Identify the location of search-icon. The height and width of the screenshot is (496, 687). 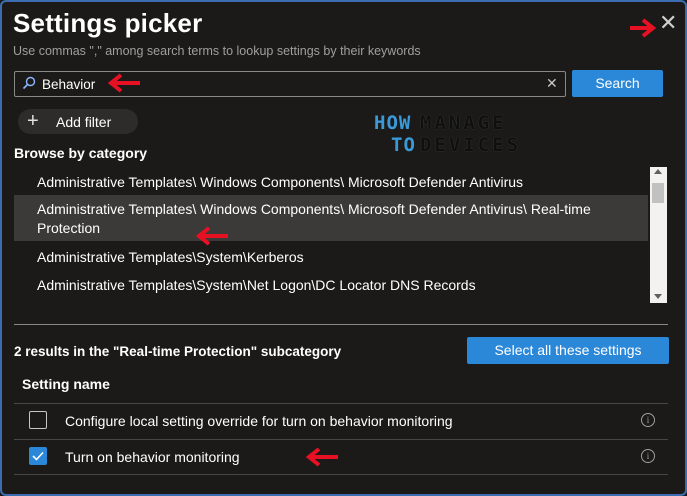
(29, 83).